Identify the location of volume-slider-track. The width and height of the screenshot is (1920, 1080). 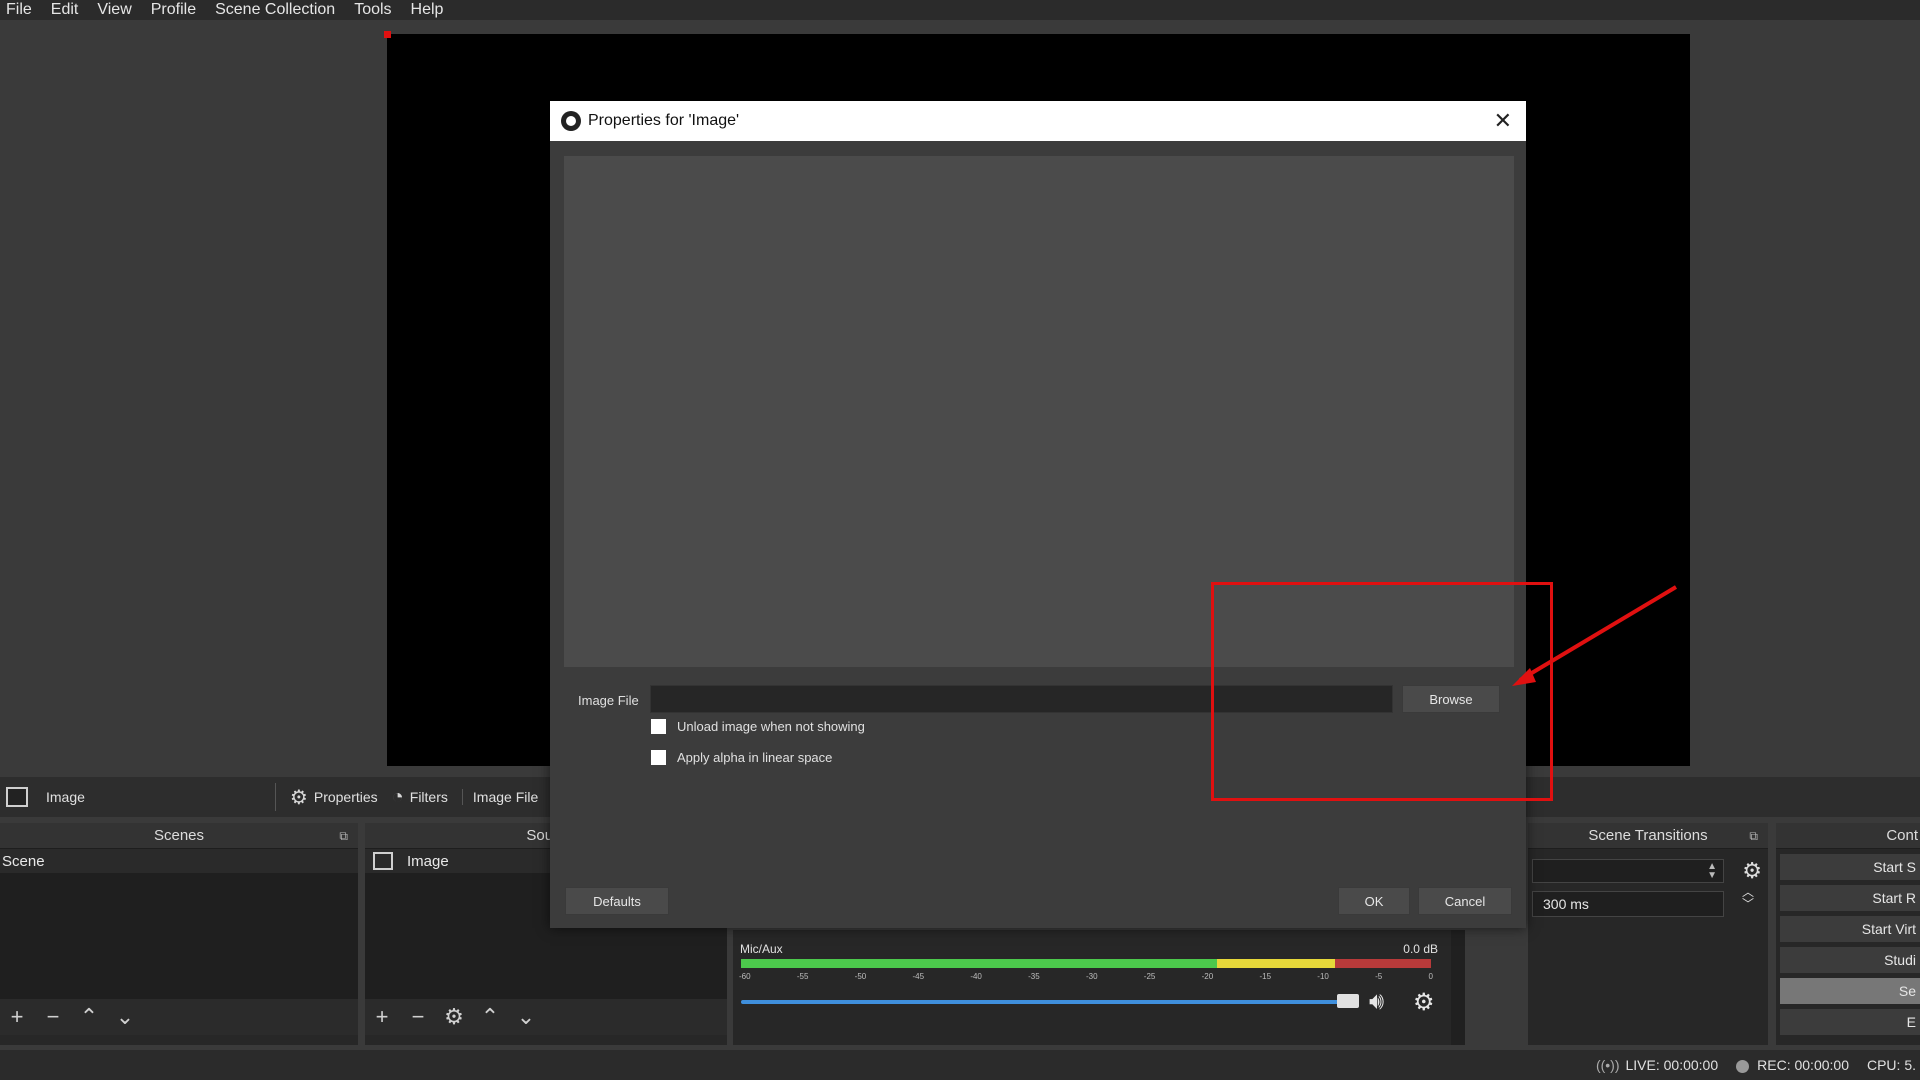
(1041, 1002).